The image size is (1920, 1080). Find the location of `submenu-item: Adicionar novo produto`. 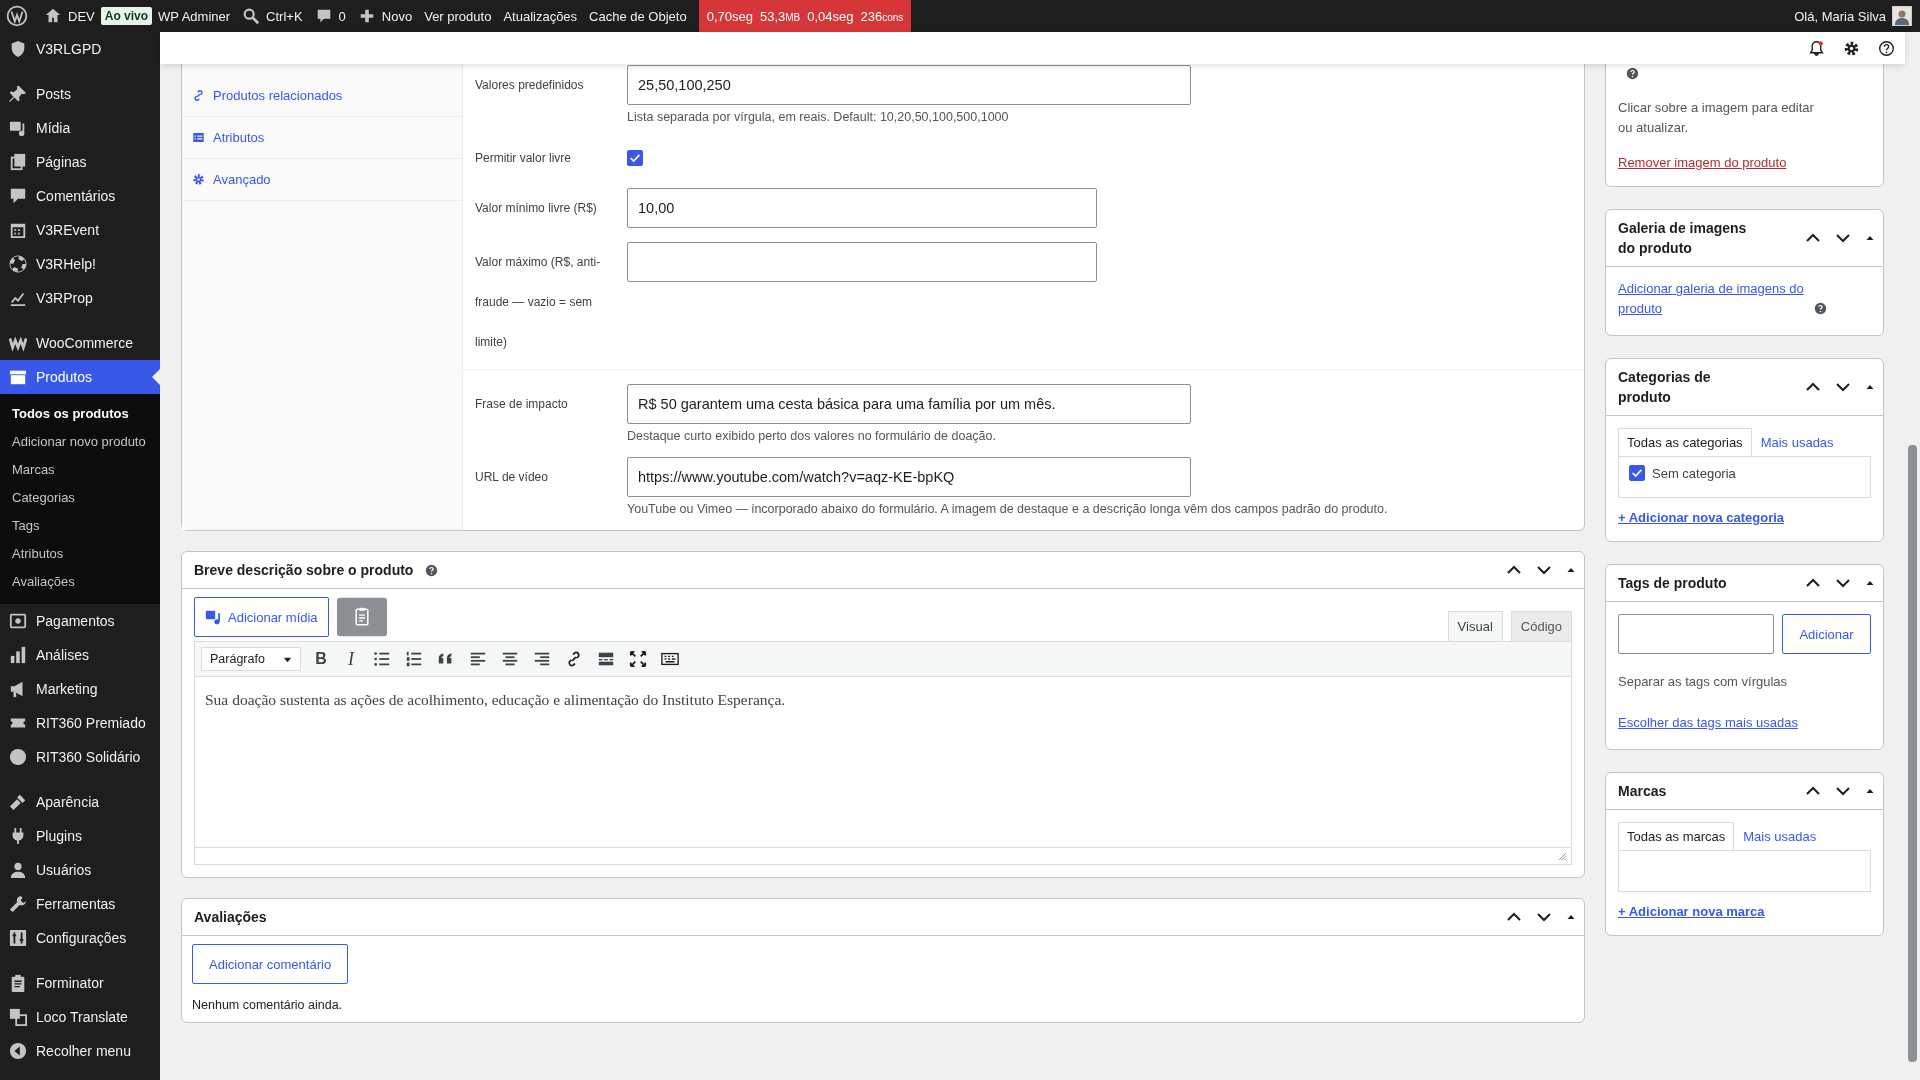

submenu-item: Adicionar novo produto is located at coordinates (80, 442).